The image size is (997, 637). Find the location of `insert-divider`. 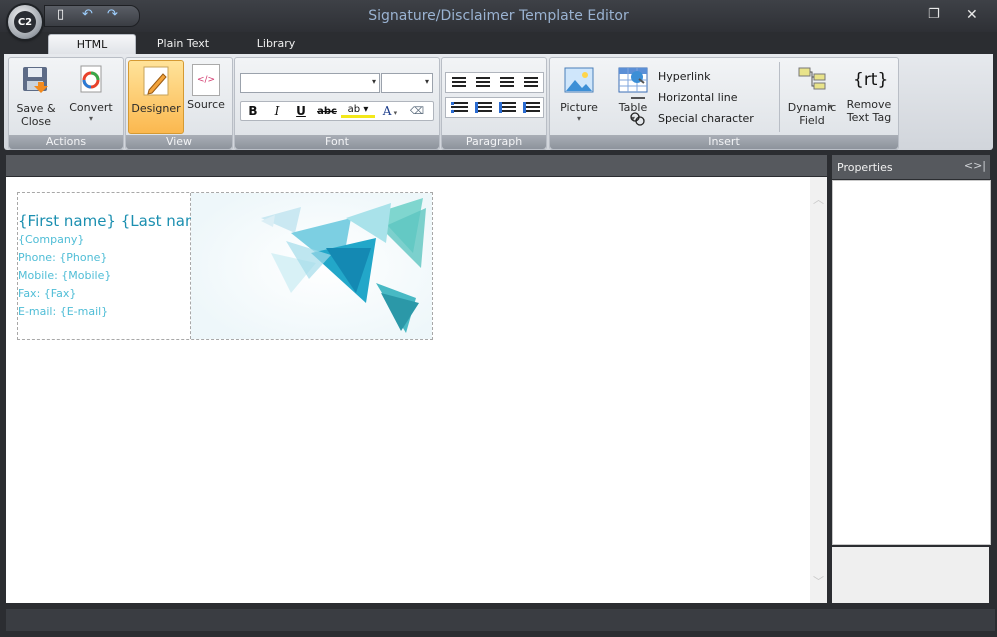

insert-divider is located at coordinates (779, 97).